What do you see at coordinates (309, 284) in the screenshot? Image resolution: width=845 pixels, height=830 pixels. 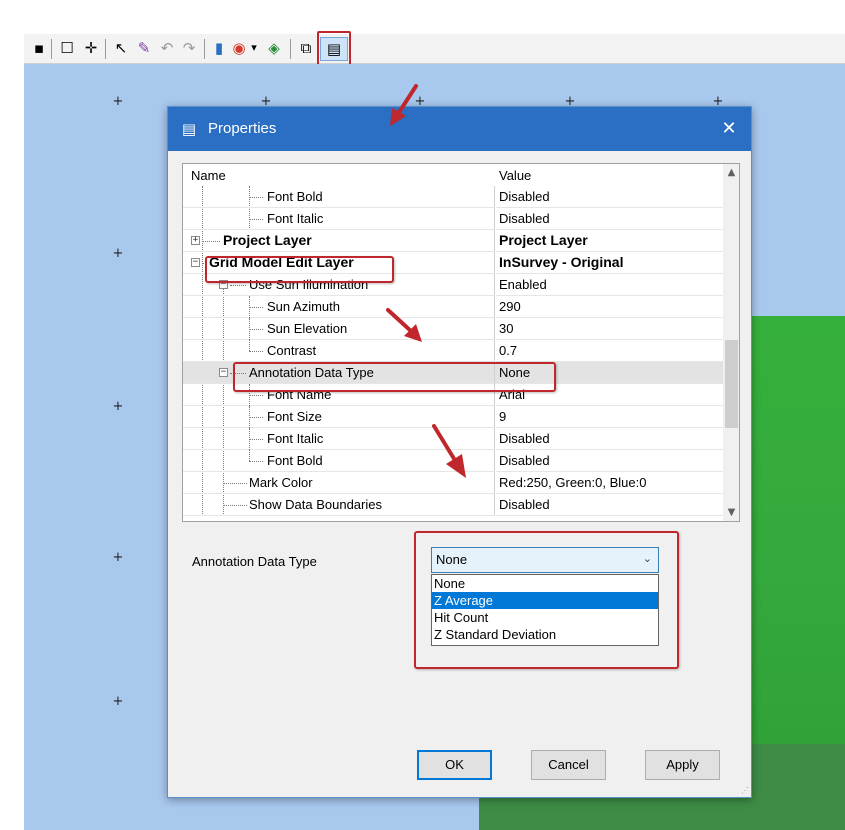 I see `property-name: Use Sun Illumination` at bounding box center [309, 284].